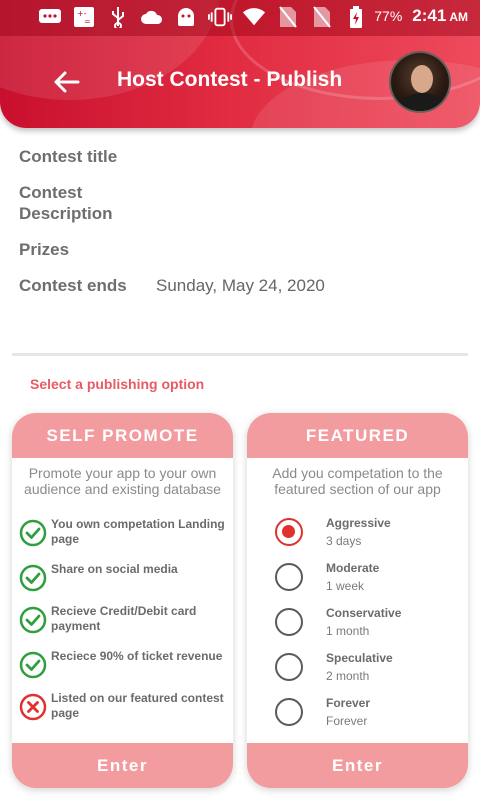  Describe the element at coordinates (122, 435) in the screenshot. I see `self-promote-title: SELF PROMOTE` at that location.